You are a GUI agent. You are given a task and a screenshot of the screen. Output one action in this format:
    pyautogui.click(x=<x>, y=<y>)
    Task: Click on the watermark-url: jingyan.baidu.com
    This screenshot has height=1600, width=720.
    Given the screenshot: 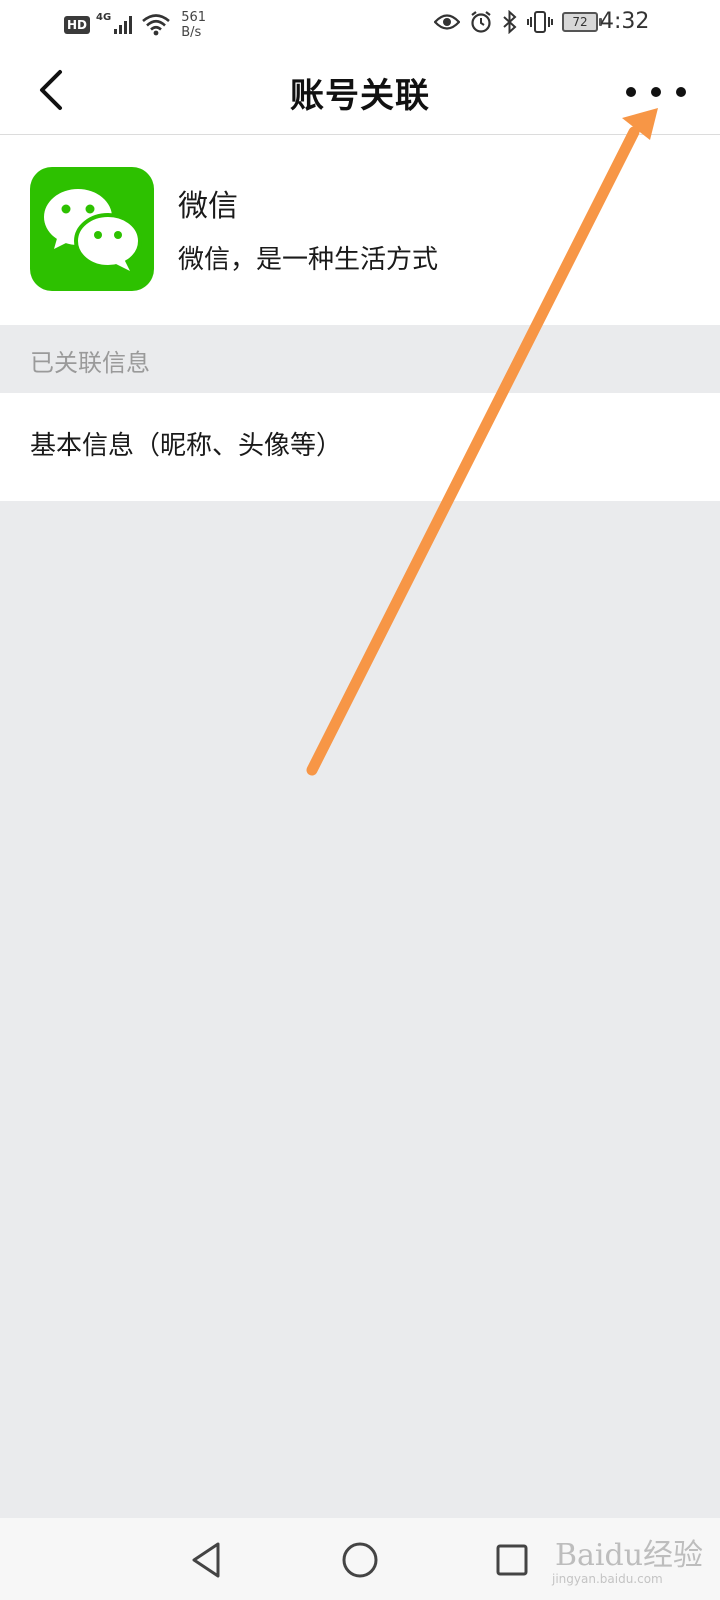 What is the action you would take?
    pyautogui.click(x=607, y=1579)
    